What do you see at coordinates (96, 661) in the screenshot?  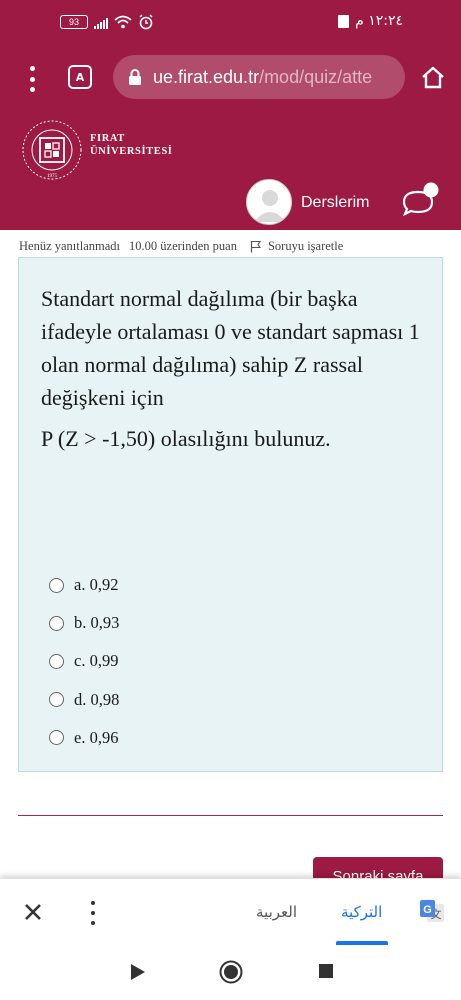 I see `answer-label: c. 0,99` at bounding box center [96, 661].